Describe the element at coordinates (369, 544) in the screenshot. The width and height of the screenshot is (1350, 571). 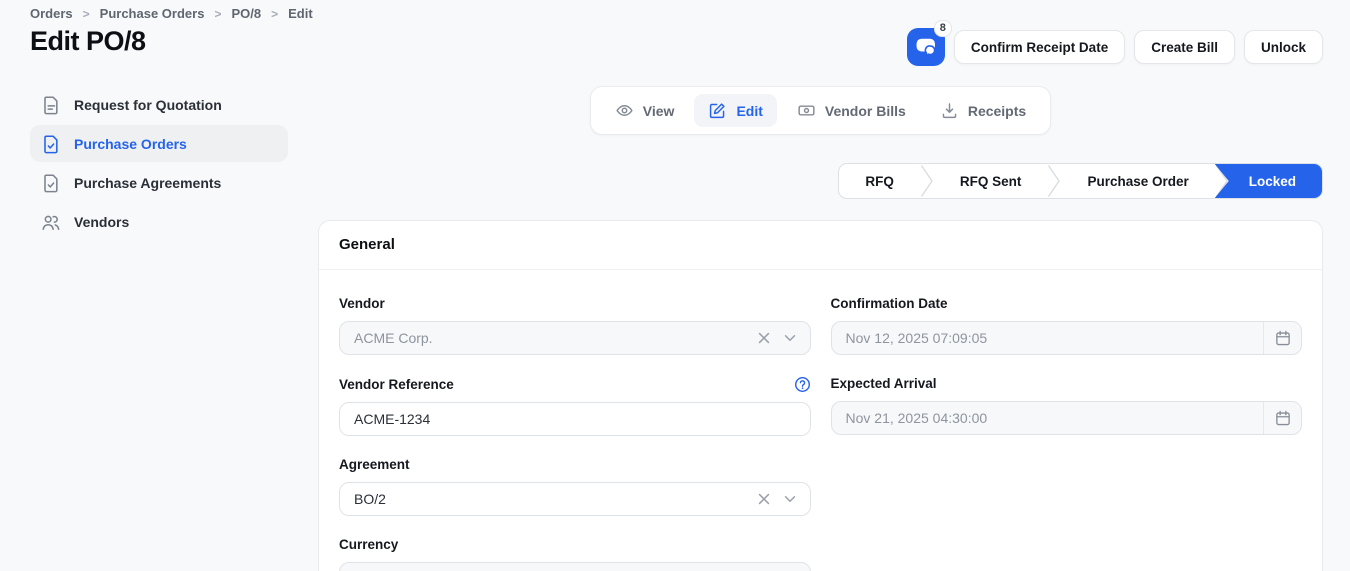
I see `currency-label: Currency` at that location.